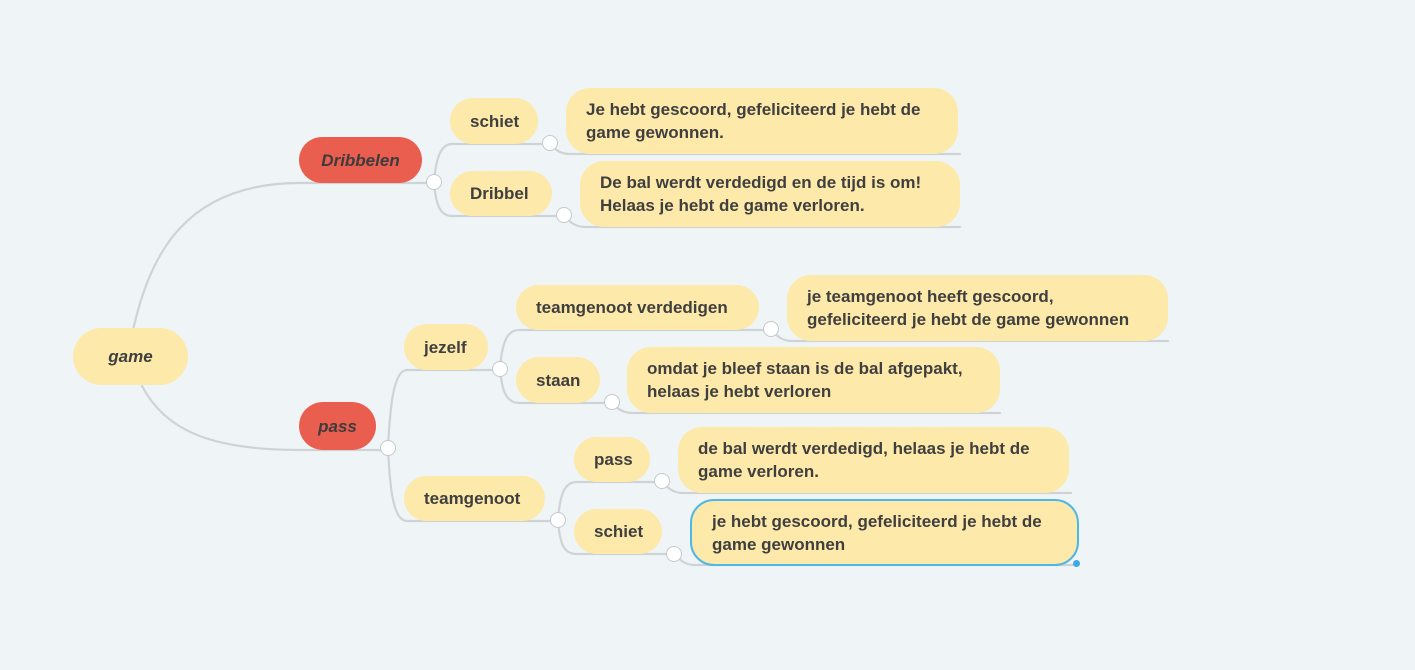  I want to click on collapse-toggle-dribbelen-dribbel, so click(564, 215).